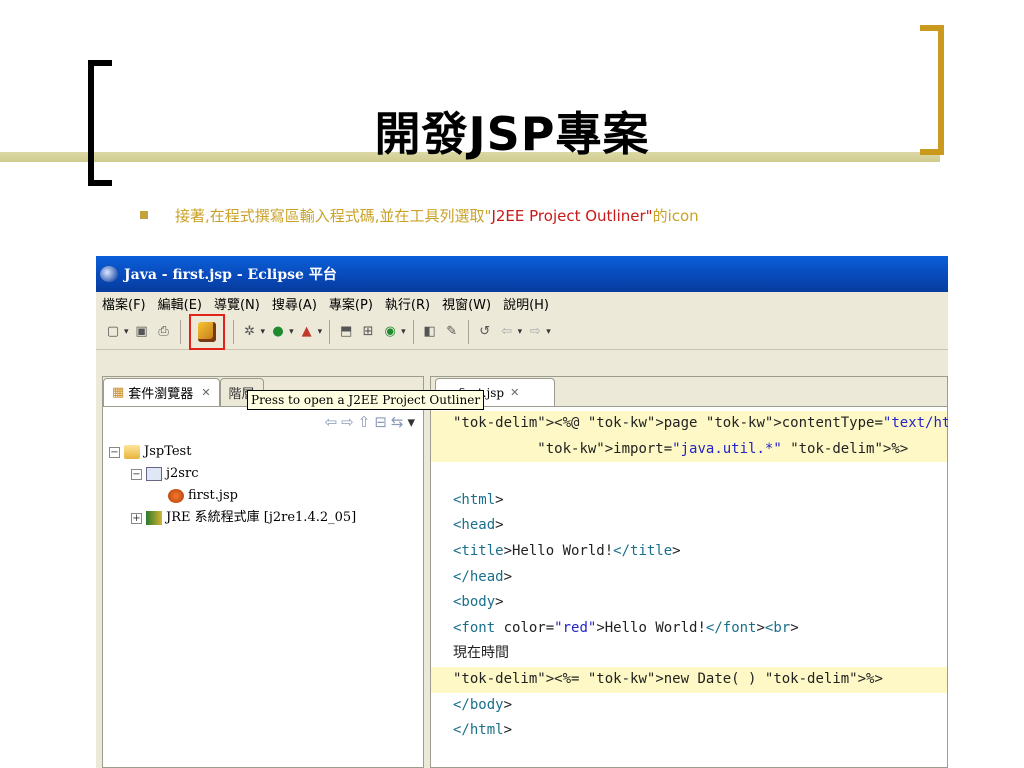  Describe the element at coordinates (364, 422) in the screenshot. I see `up-icon: ⇧` at that location.